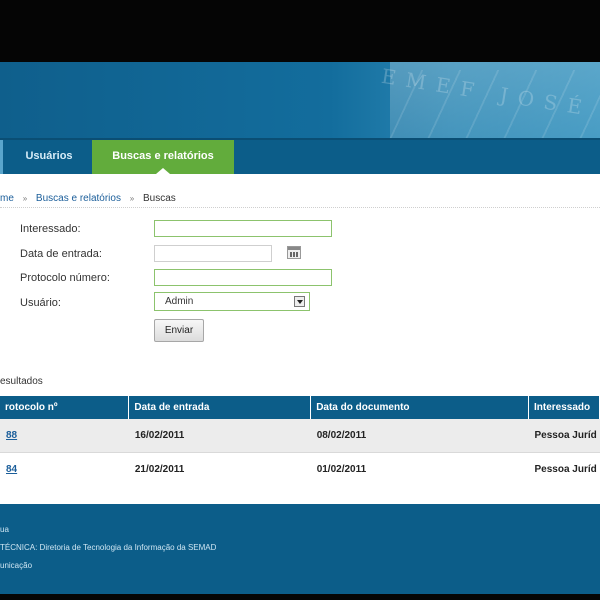  What do you see at coordinates (243, 228) in the screenshot?
I see `interessado-input` at bounding box center [243, 228].